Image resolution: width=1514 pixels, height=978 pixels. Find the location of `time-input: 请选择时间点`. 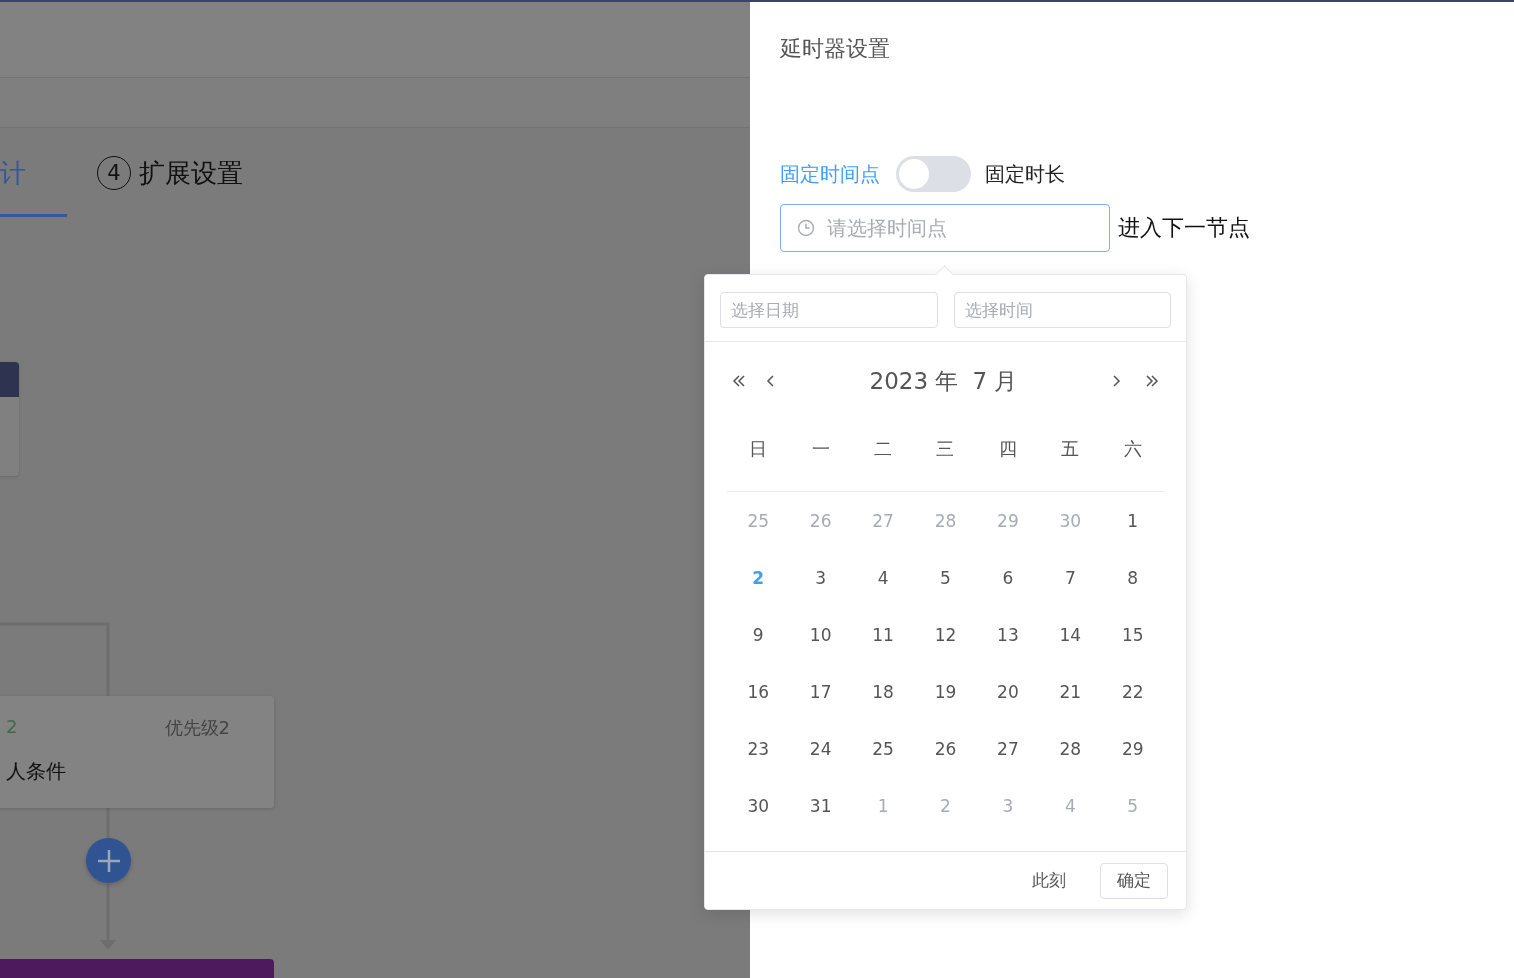

time-input: 请选择时间点 is located at coordinates (959, 228).